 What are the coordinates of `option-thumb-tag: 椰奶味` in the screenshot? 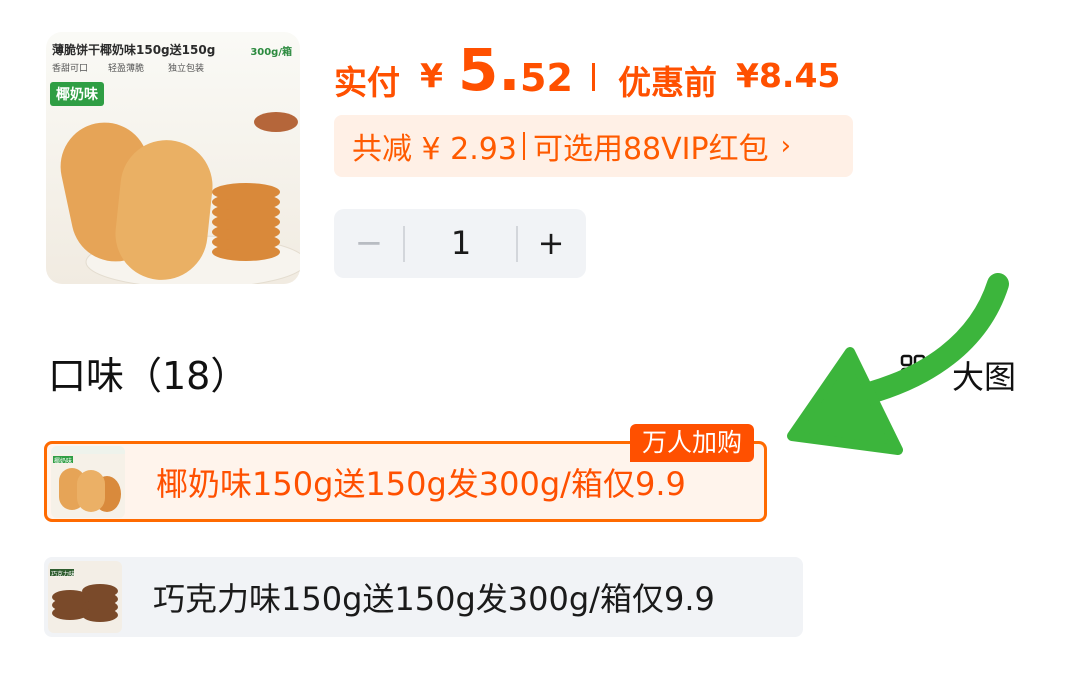 It's located at (63, 461).